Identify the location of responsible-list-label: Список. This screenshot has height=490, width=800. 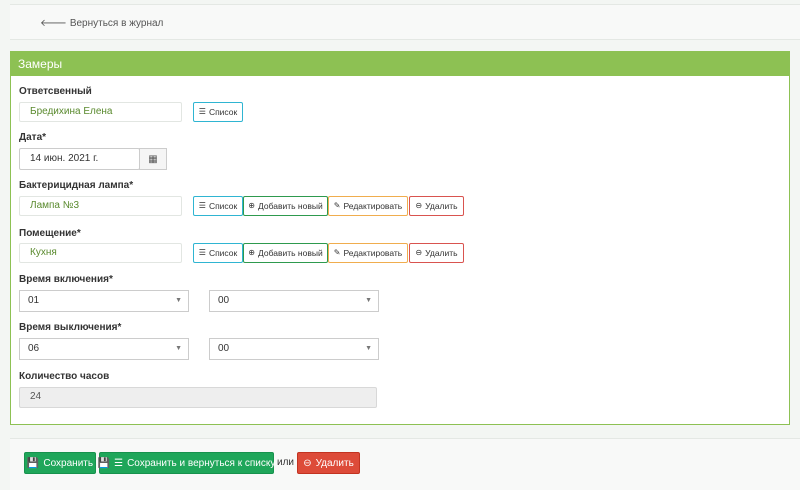
(223, 112).